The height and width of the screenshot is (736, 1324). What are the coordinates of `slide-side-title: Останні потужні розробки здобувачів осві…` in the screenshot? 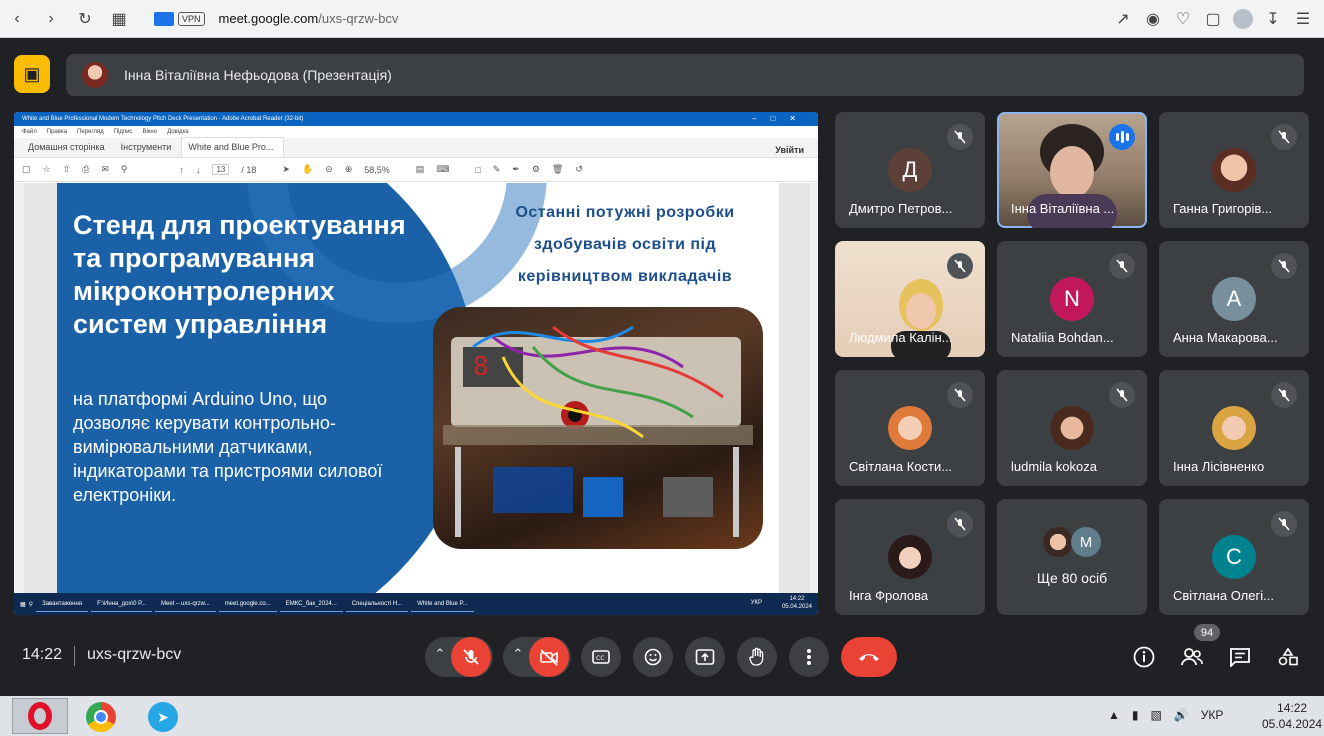 It's located at (625, 244).